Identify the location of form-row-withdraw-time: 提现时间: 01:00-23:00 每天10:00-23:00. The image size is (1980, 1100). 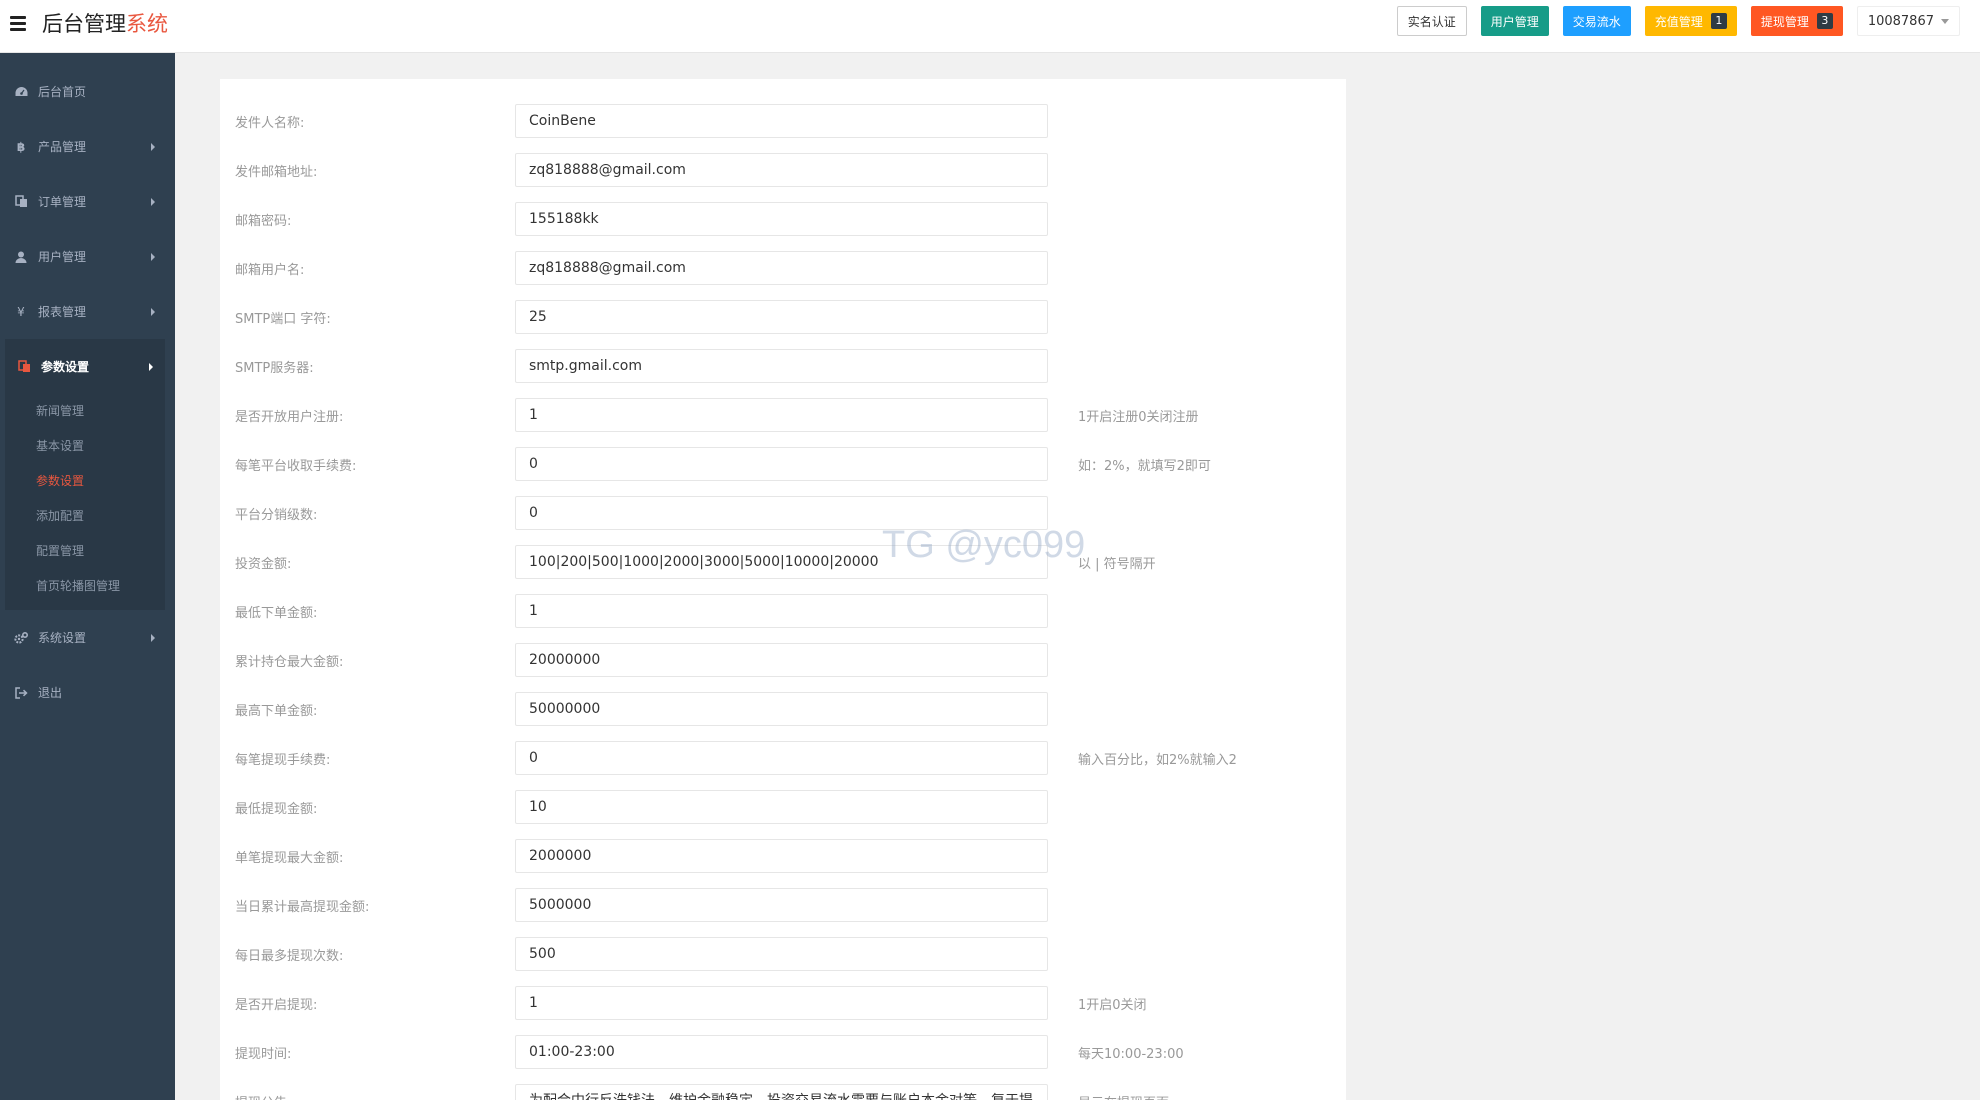
(783, 1052).